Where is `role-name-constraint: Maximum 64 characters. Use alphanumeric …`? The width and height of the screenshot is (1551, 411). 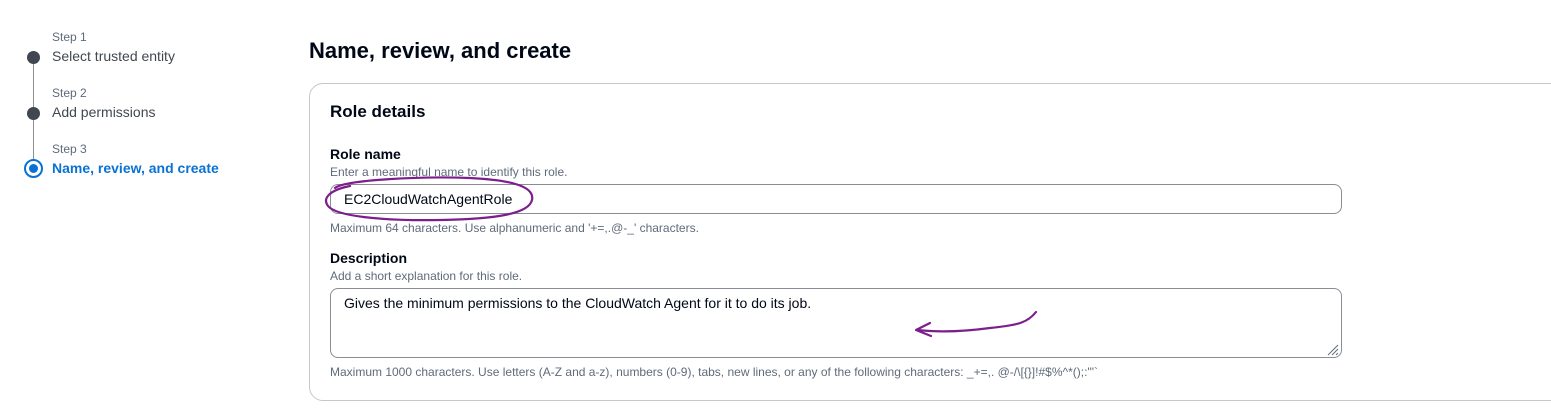
role-name-constraint: Maximum 64 characters. Use alphanumeric … is located at coordinates (514, 228).